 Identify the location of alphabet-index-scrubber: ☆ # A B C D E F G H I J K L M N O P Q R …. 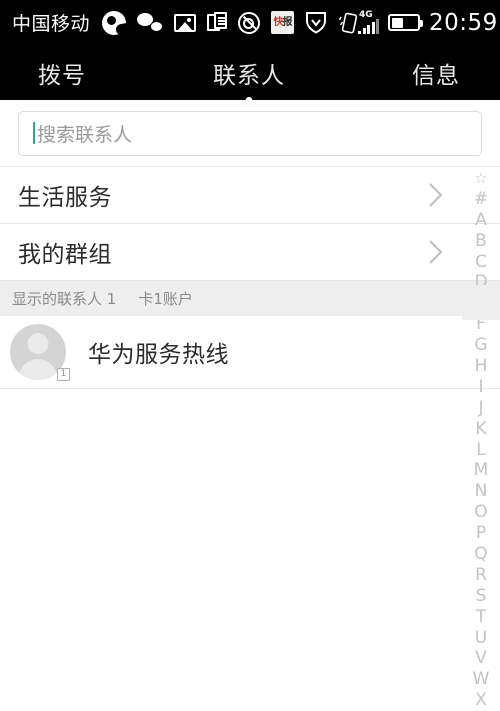
(481, 438).